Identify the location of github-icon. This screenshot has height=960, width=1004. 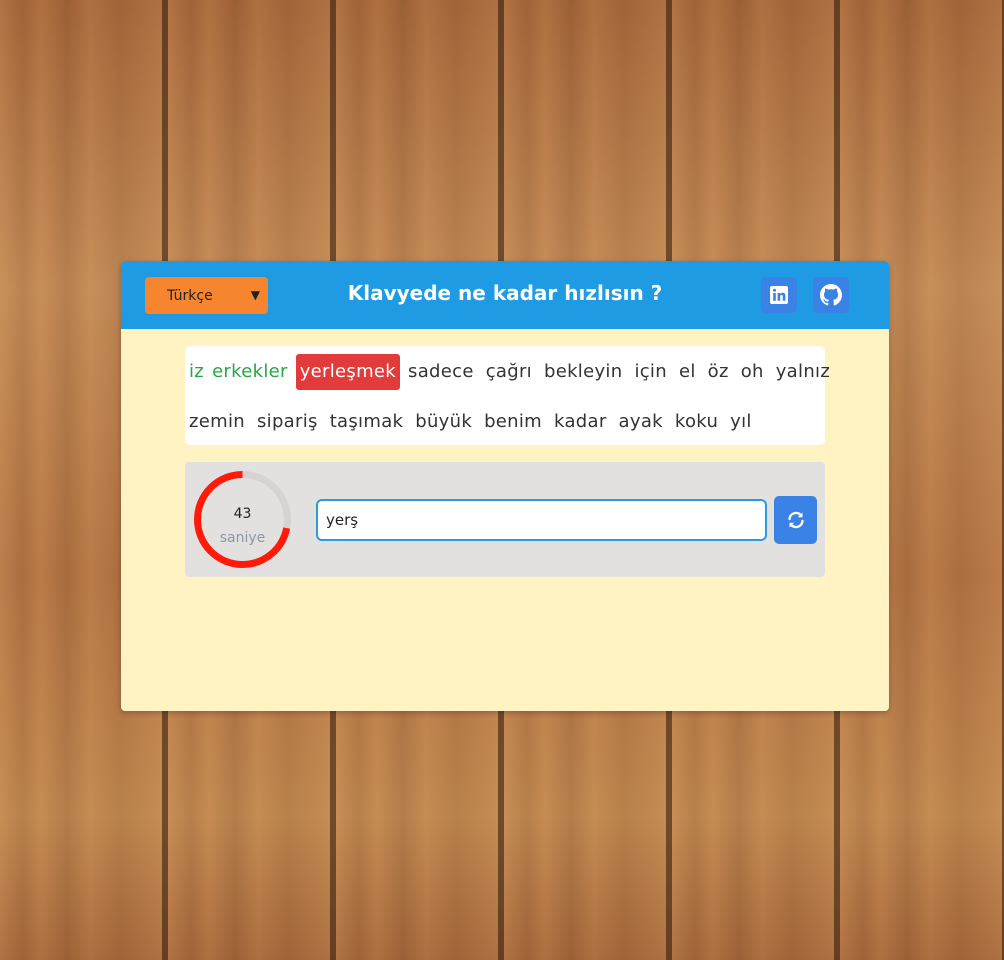
(831, 295).